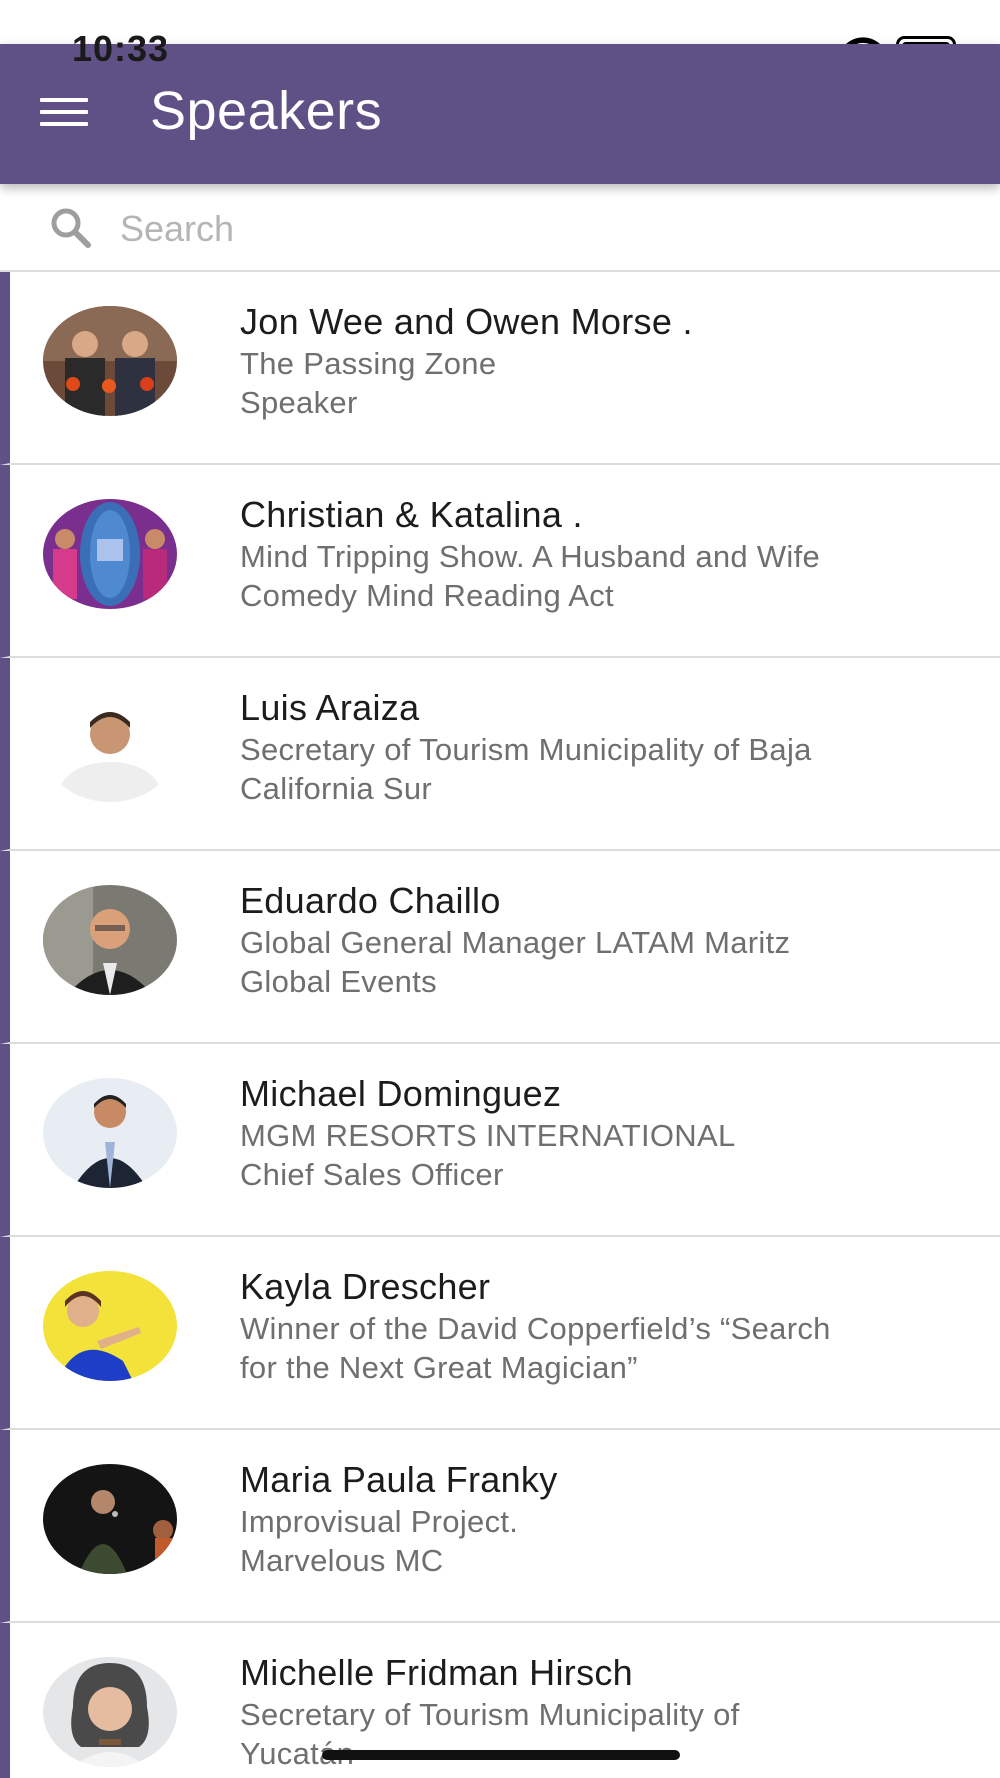  What do you see at coordinates (370, 900) in the screenshot?
I see `speaker-name: Eduardo Chaillo` at bounding box center [370, 900].